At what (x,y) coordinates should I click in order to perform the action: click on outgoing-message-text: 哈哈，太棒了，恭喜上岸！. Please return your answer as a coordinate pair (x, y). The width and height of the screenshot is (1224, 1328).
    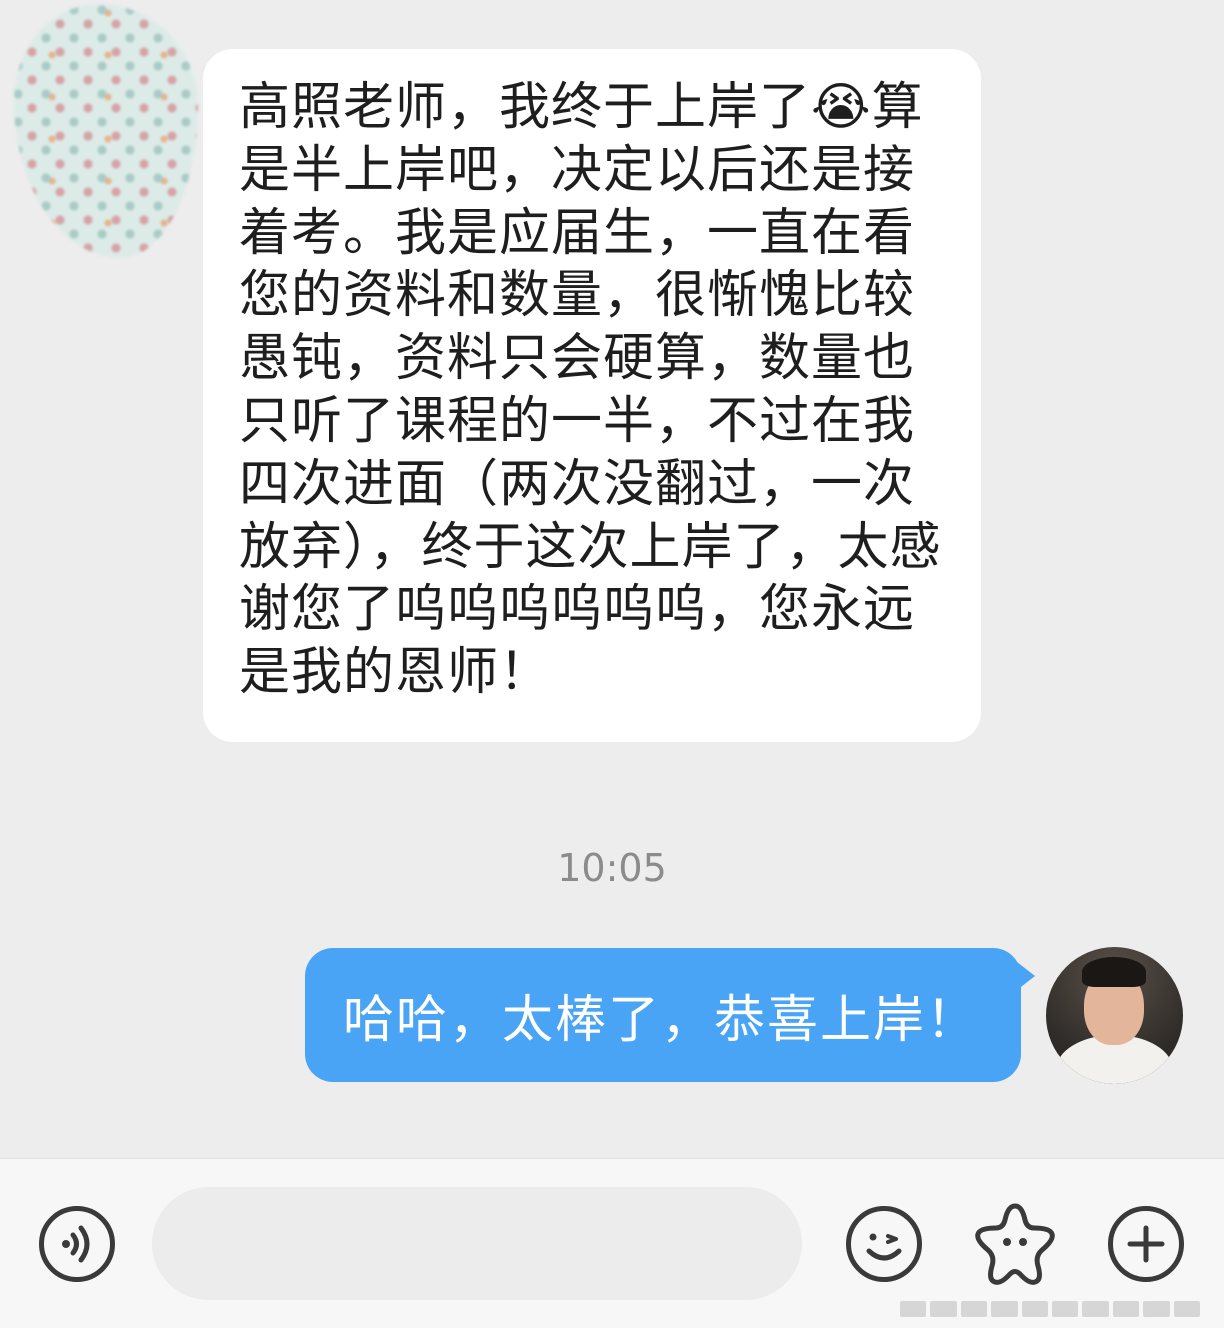
    Looking at the image, I should click on (661, 1020).